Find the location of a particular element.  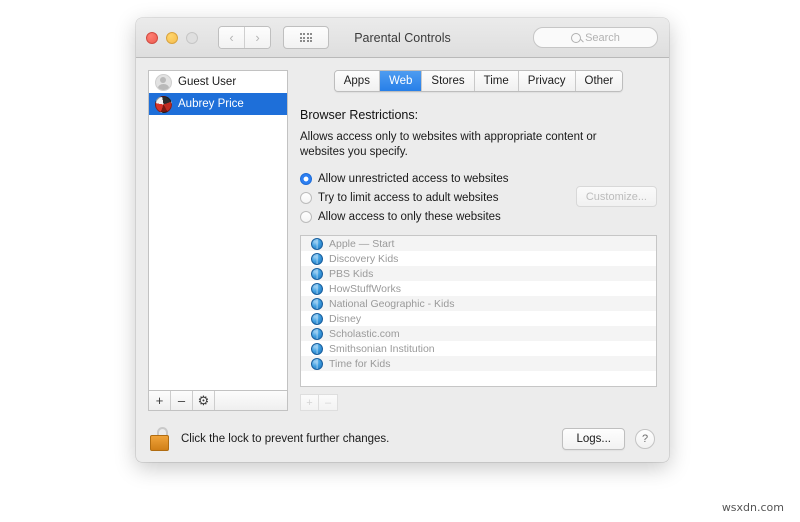

tab-privacy: Privacy is located at coordinates (547, 81).